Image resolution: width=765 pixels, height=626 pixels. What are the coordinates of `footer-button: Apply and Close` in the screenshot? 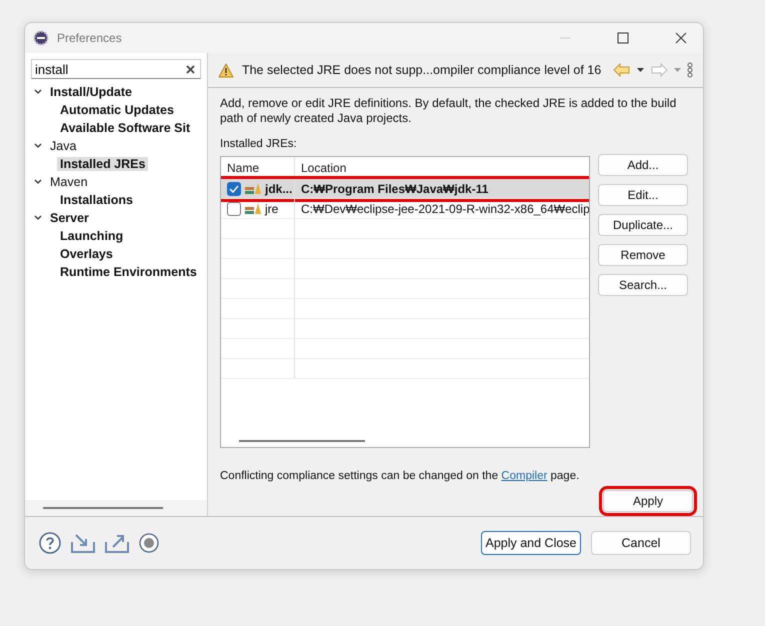 It's located at (531, 543).